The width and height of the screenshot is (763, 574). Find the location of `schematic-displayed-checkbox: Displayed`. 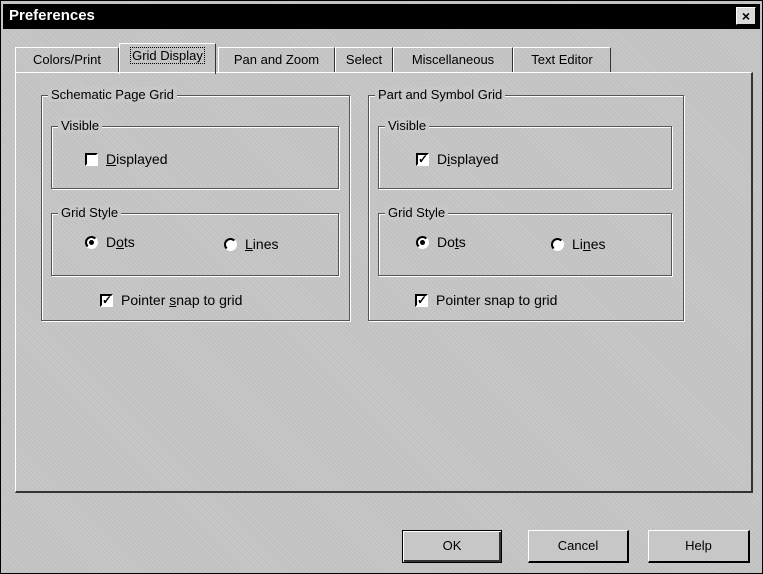

schematic-displayed-checkbox: Displayed is located at coordinates (126, 159).